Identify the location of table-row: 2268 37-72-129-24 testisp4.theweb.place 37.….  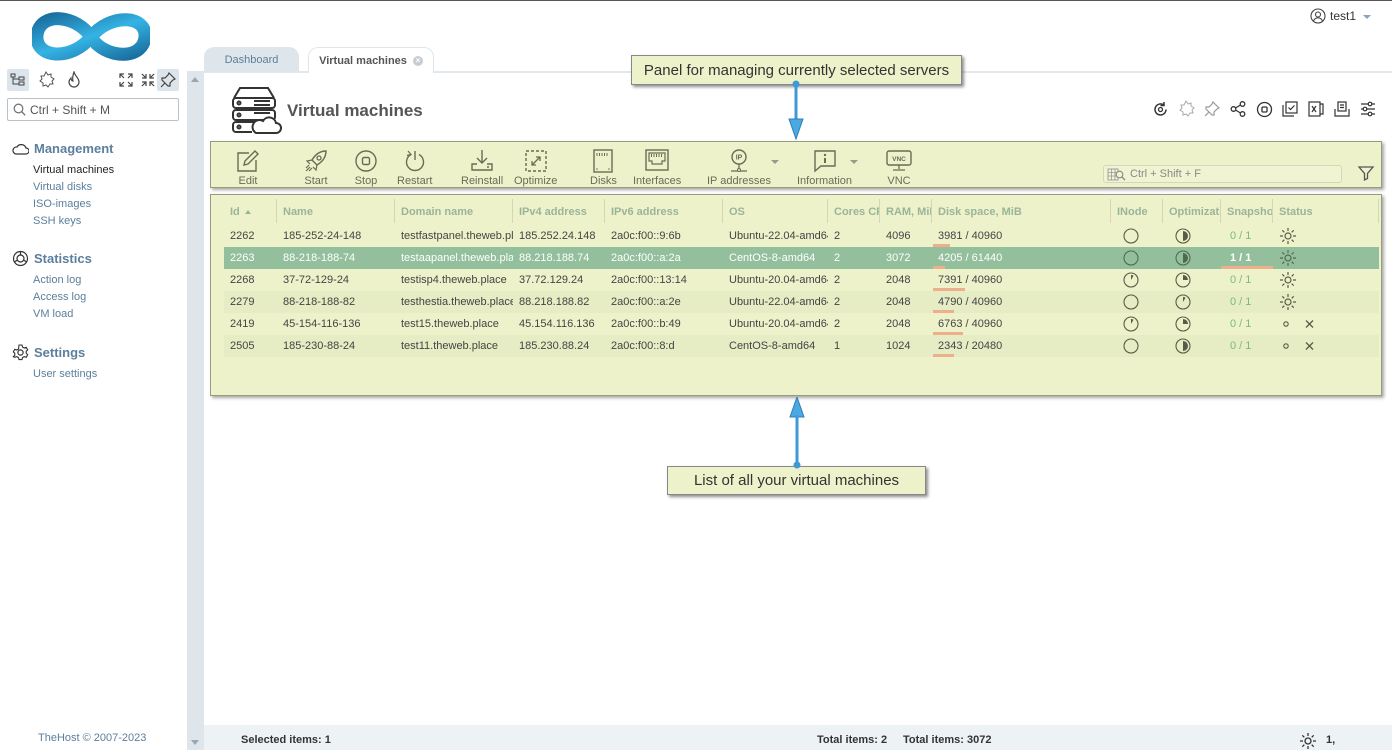
(801, 280).